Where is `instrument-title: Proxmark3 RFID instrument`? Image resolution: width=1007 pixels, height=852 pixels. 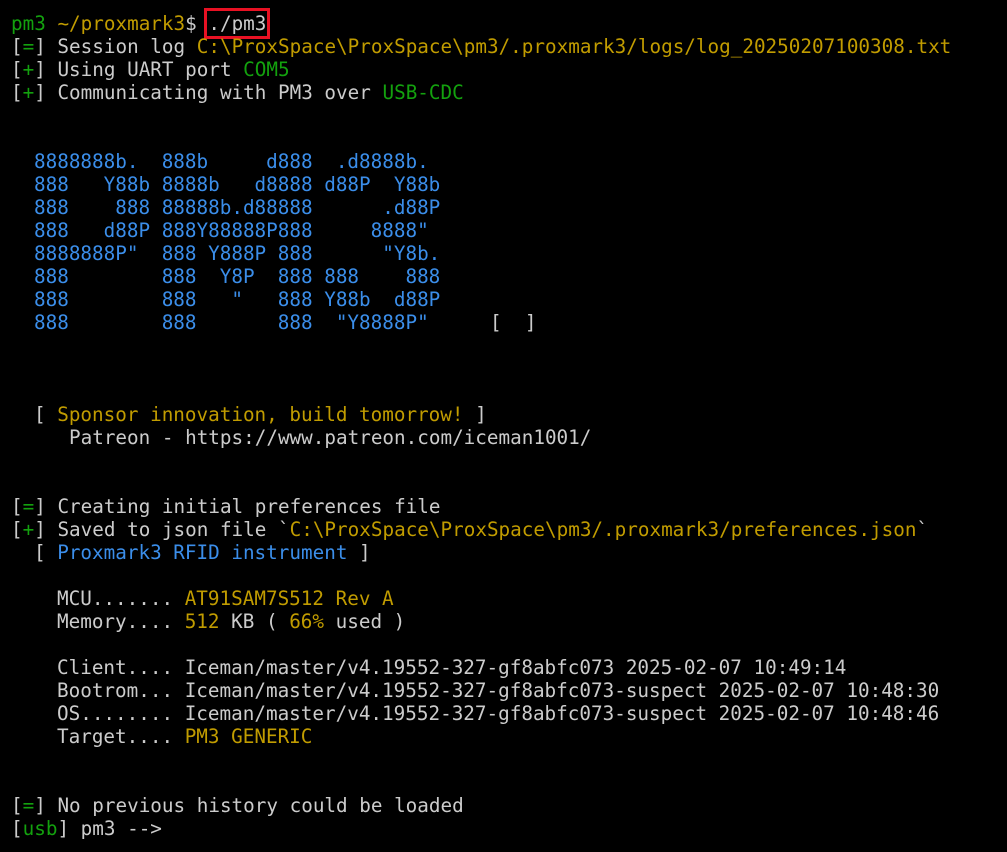 instrument-title: Proxmark3 RFID instrument is located at coordinates (202, 552).